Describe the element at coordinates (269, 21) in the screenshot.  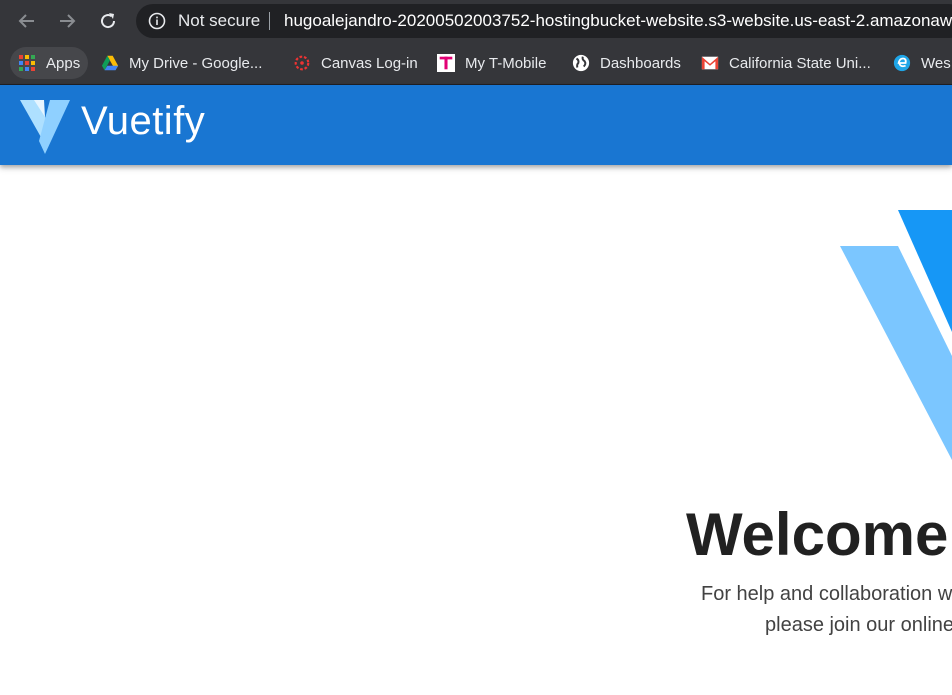
I see `divider` at that location.